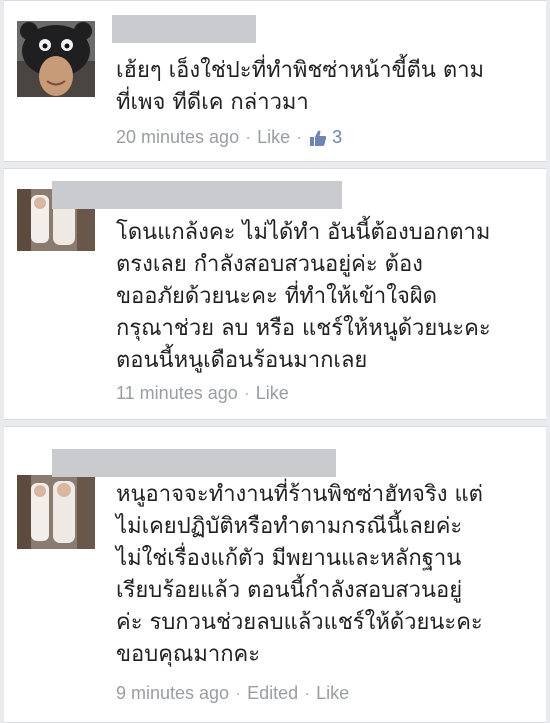 The width and height of the screenshot is (550, 723). What do you see at coordinates (272, 693) in the screenshot?
I see `edited-link: Edited` at bounding box center [272, 693].